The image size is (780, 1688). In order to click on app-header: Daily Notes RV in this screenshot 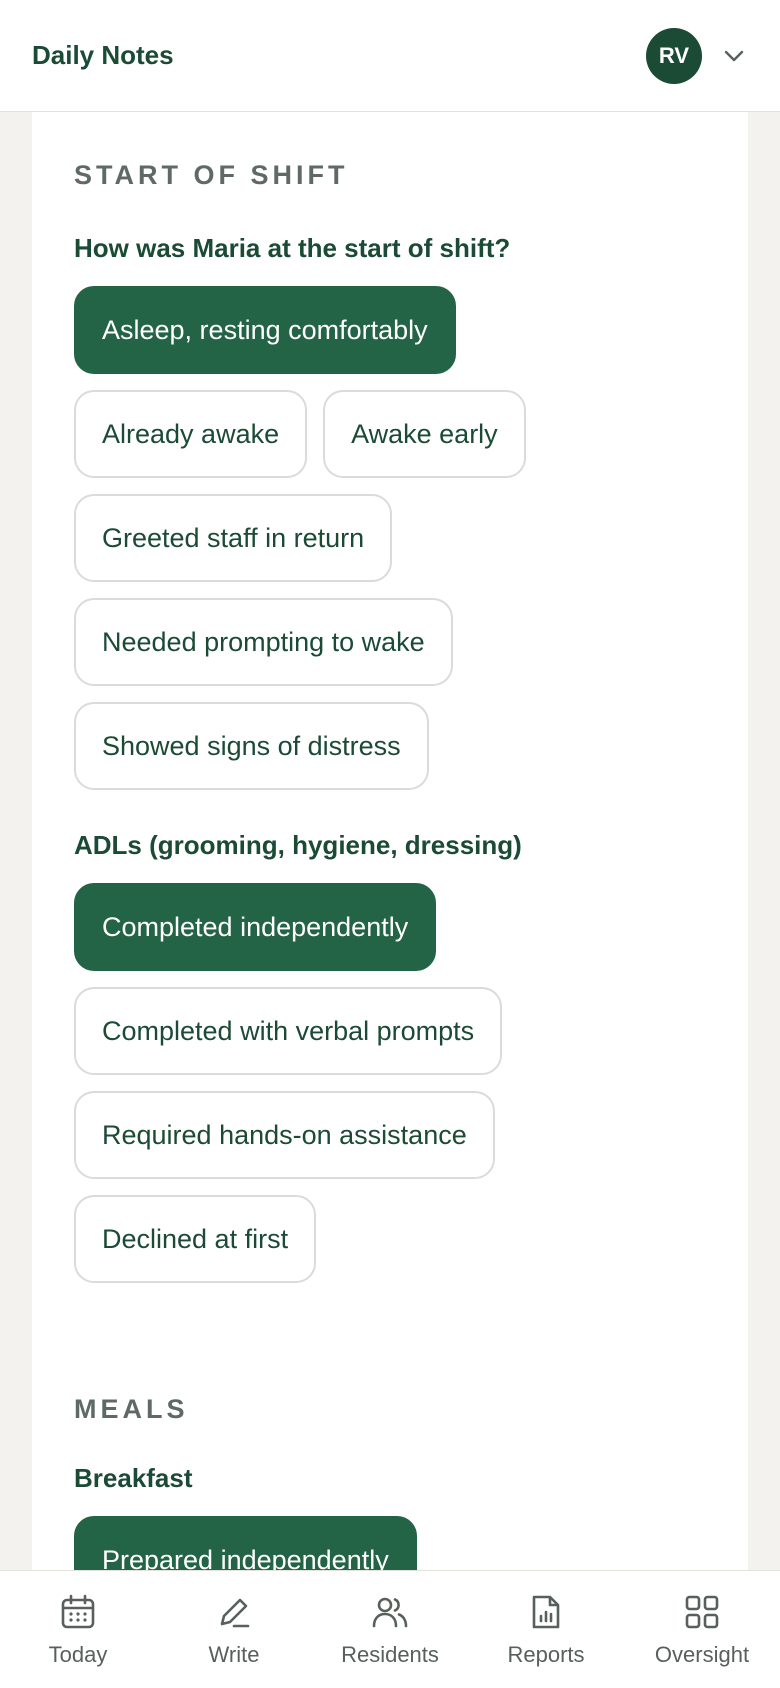, I will do `click(390, 56)`.